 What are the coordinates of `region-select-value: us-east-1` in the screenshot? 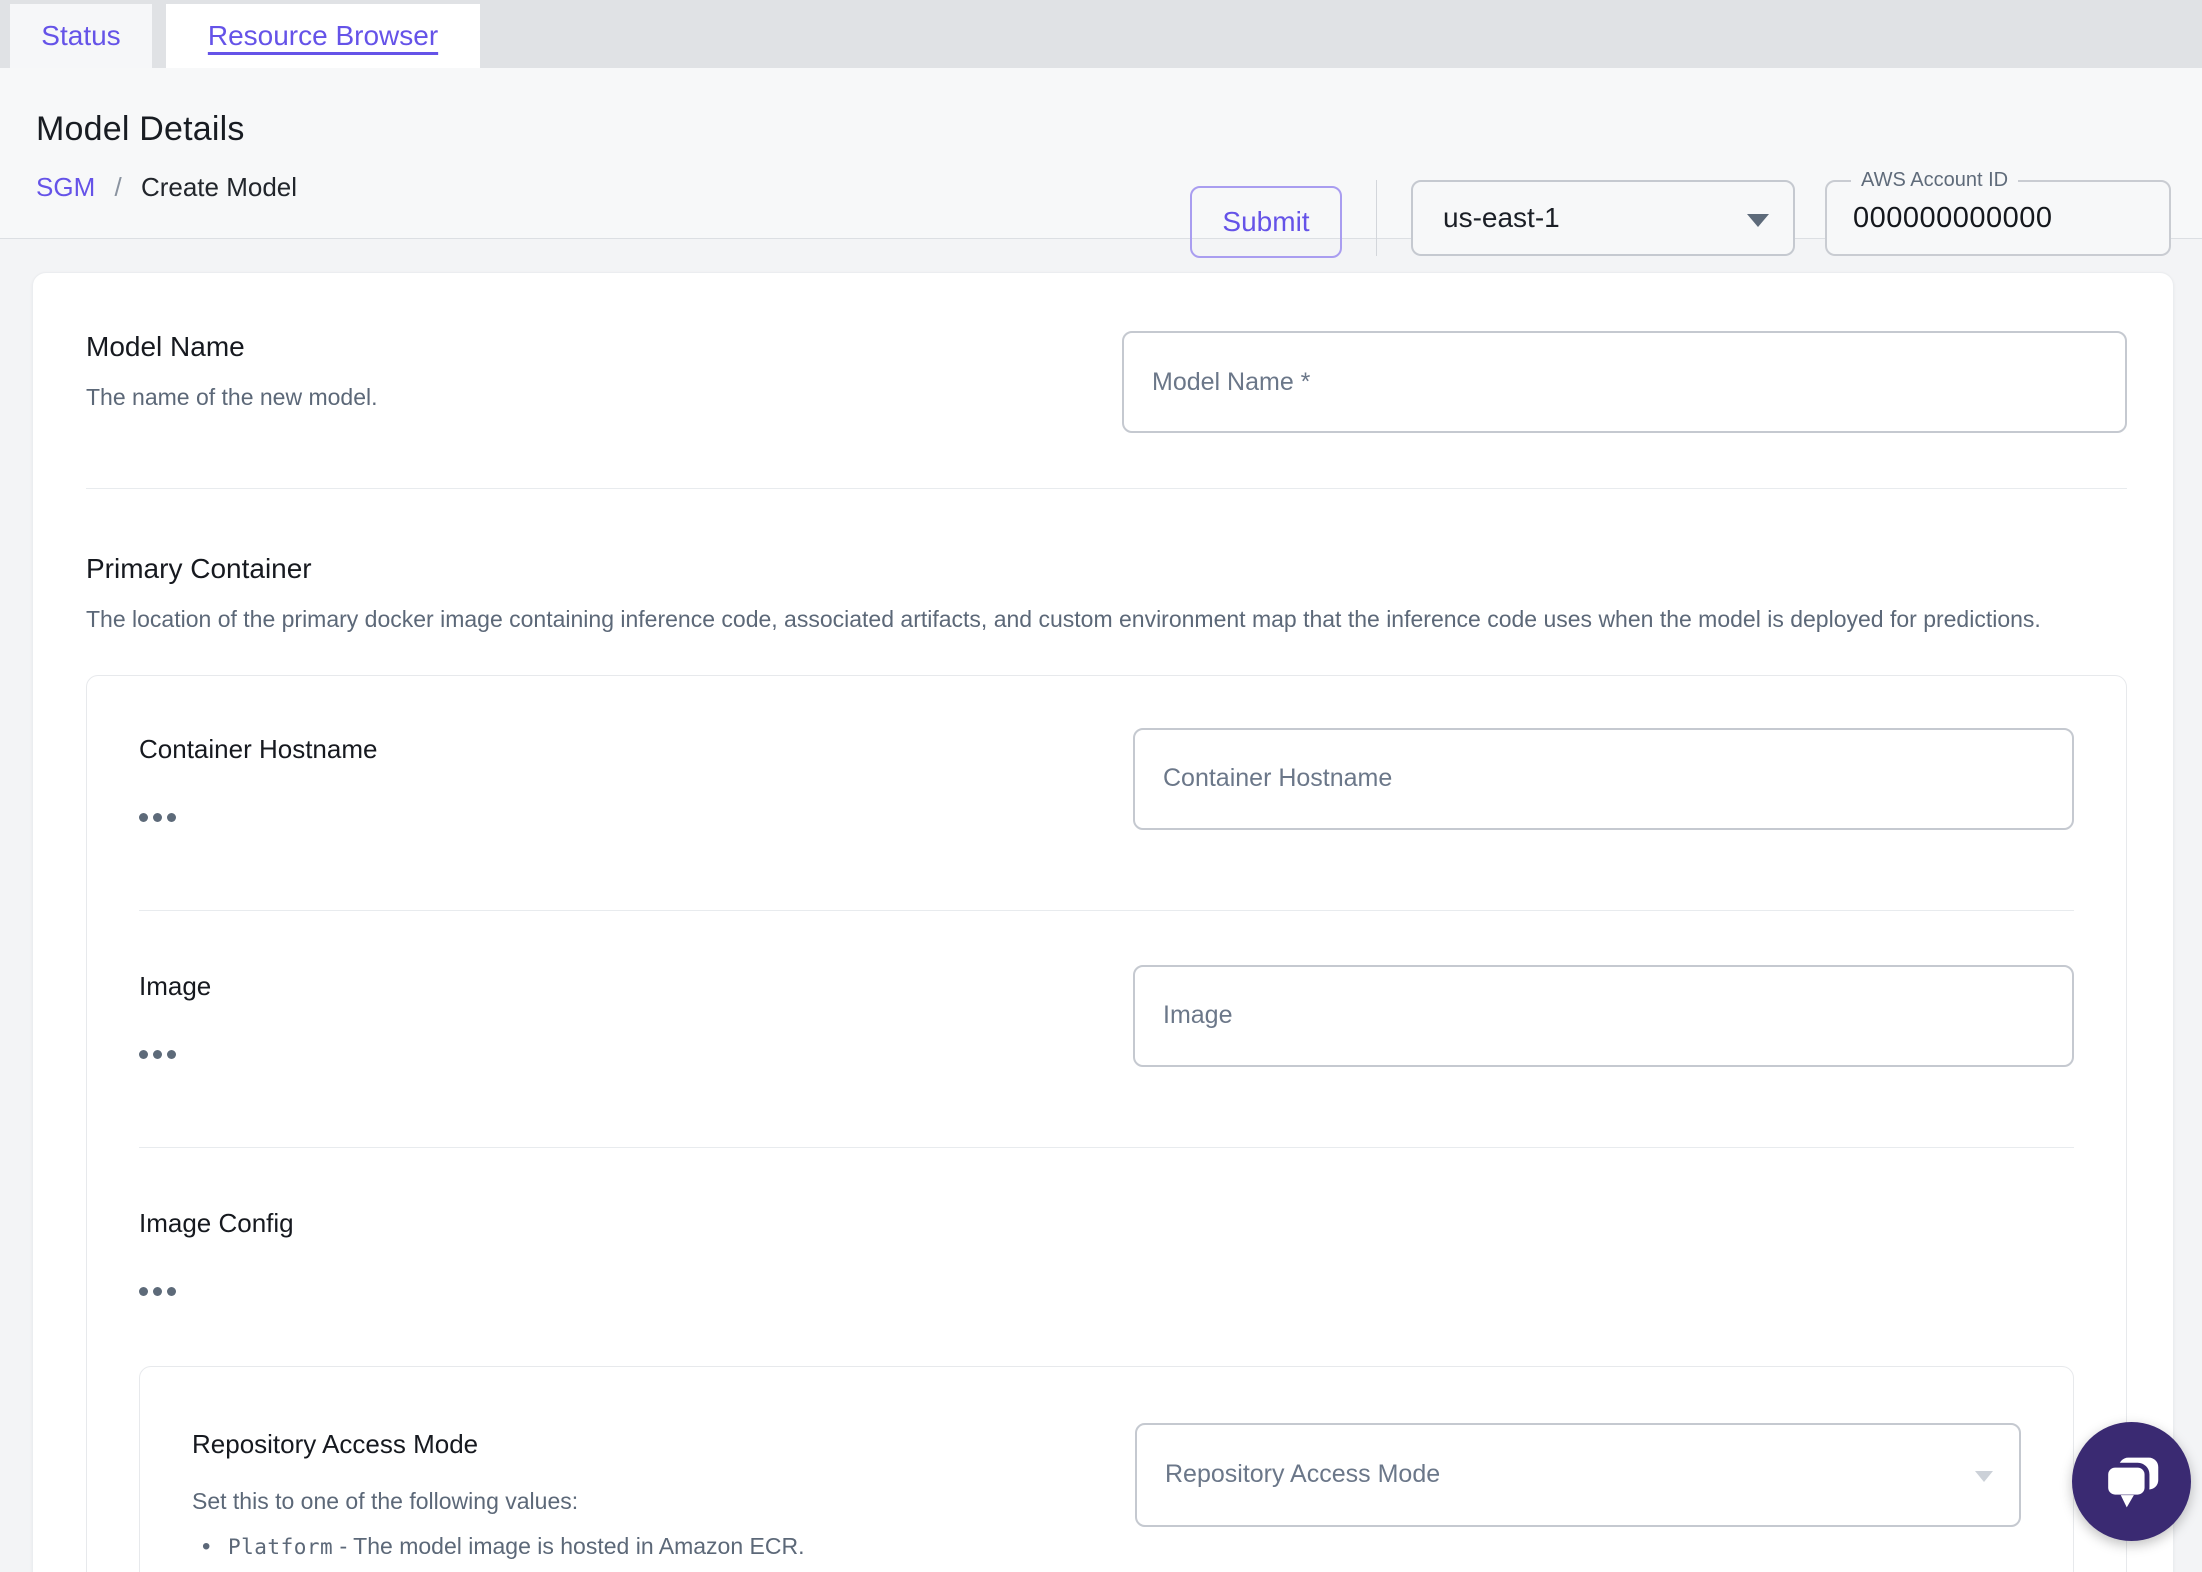 It's located at (1501, 217).